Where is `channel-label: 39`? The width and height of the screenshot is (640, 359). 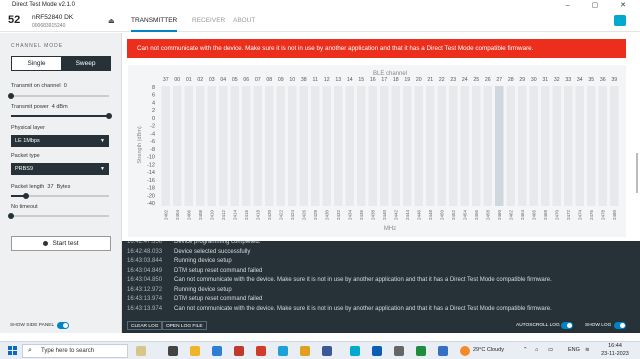 channel-label: 39 is located at coordinates (614, 80).